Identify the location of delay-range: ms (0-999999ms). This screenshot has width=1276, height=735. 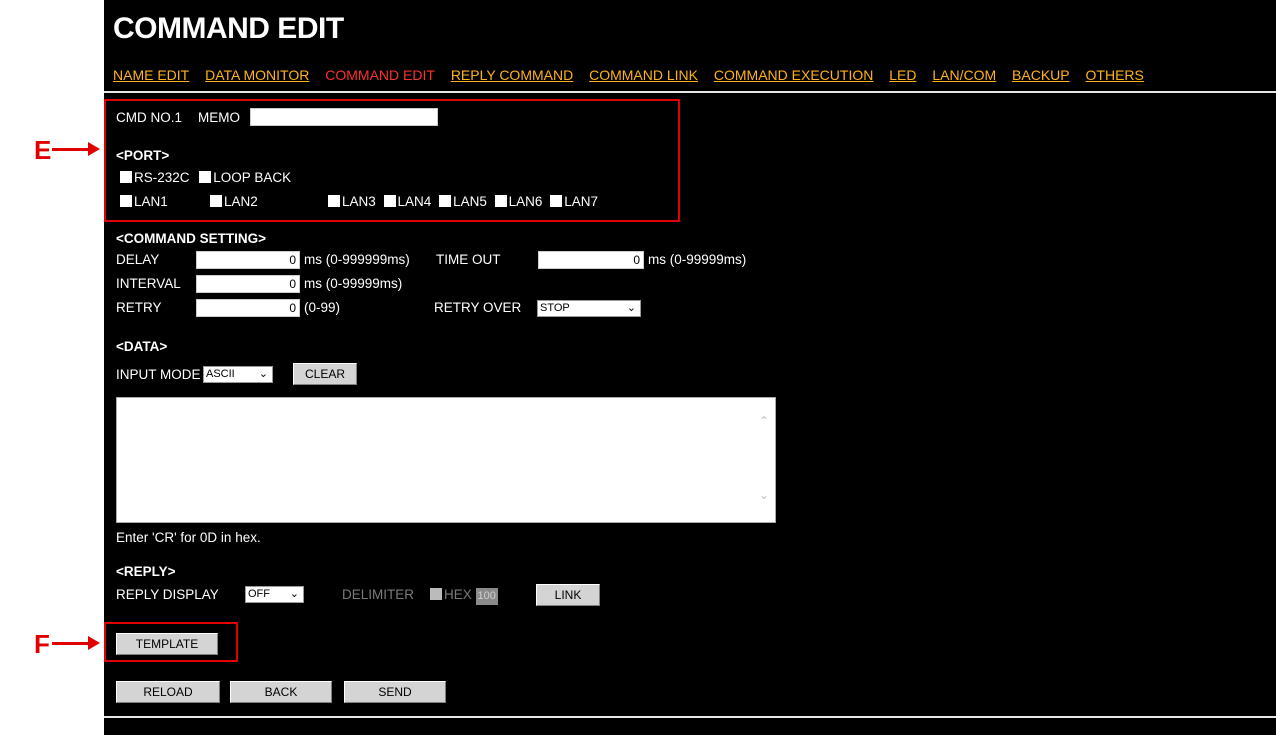
(357, 259).